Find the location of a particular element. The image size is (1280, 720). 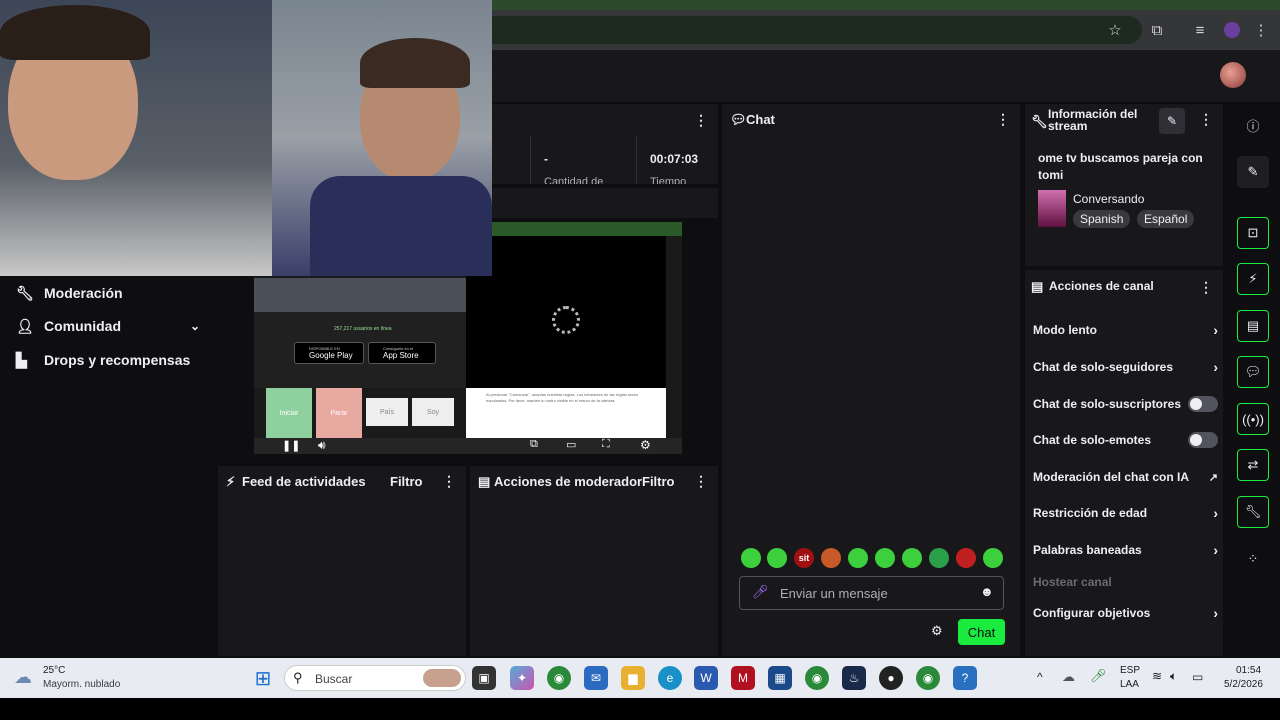

info-icon: ⓘ is located at coordinates (1253, 125).